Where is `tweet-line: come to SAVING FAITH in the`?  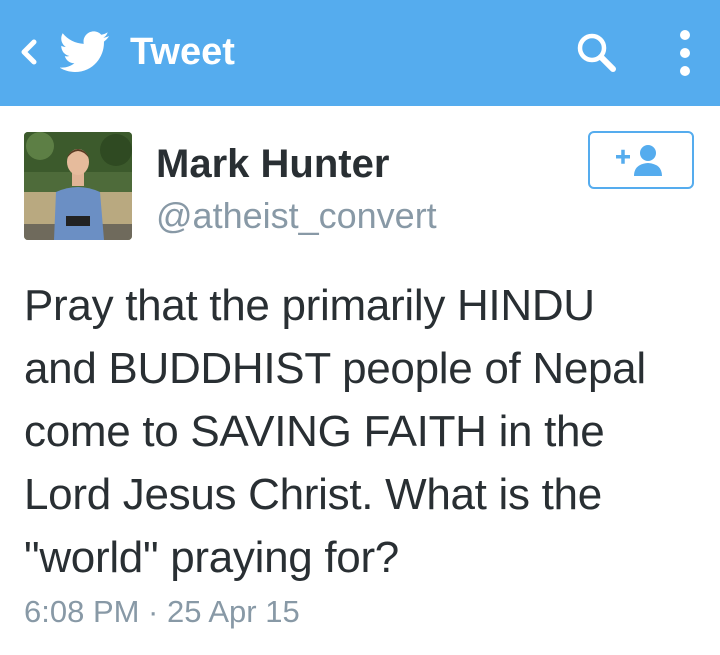 tweet-line: come to SAVING FAITH in the is located at coordinates (314, 431).